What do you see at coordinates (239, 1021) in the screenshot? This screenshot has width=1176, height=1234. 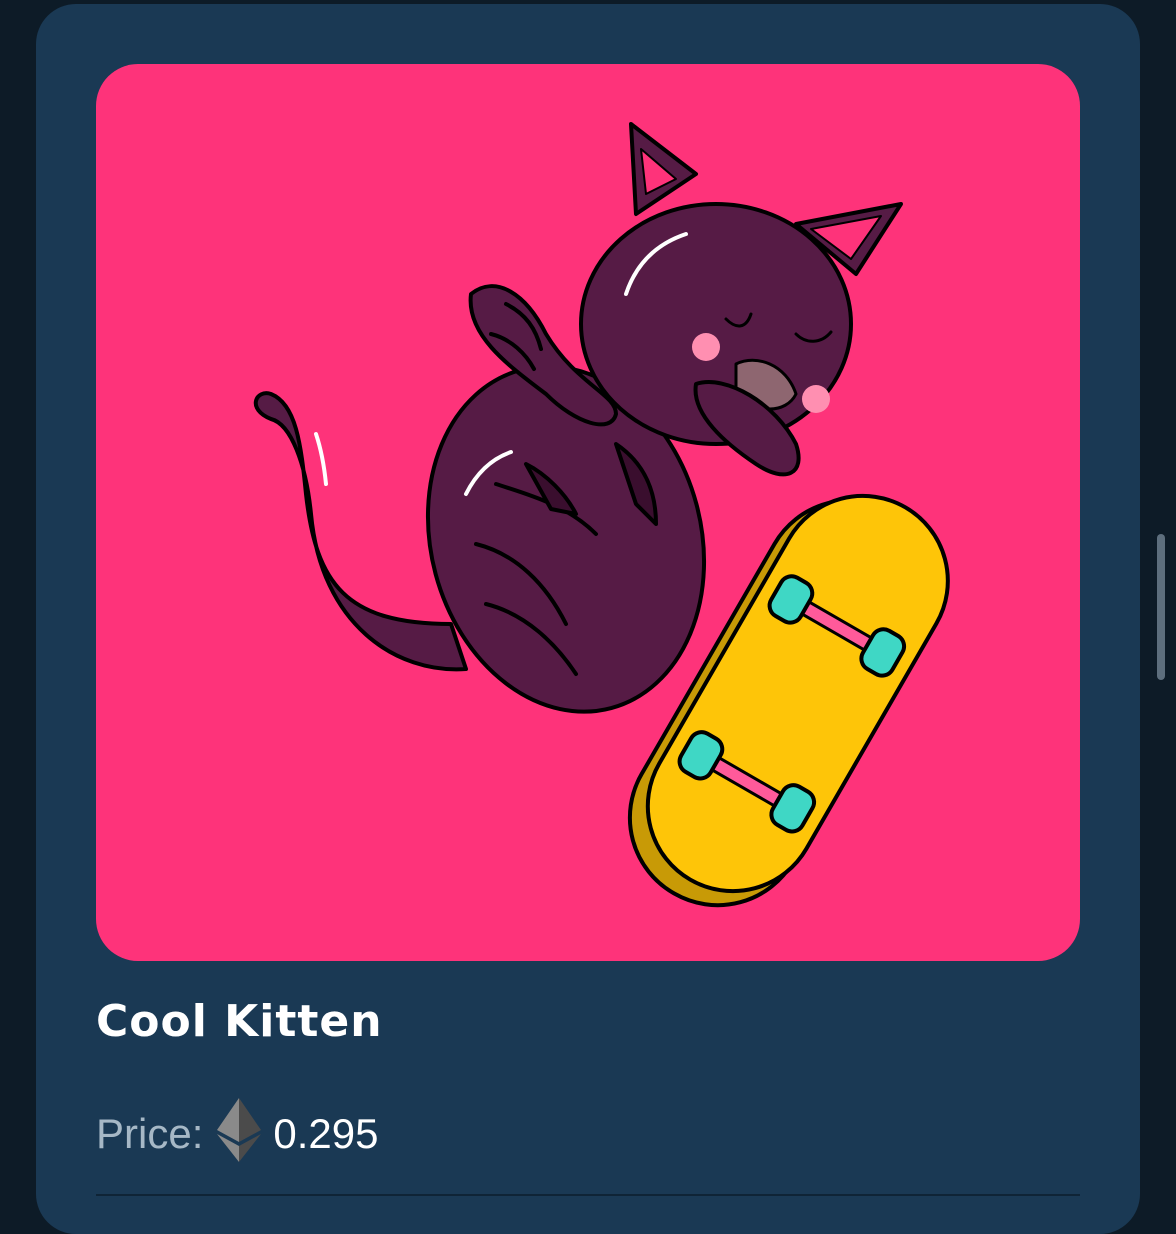 I see `nft-title: Cool Kitten` at bounding box center [239, 1021].